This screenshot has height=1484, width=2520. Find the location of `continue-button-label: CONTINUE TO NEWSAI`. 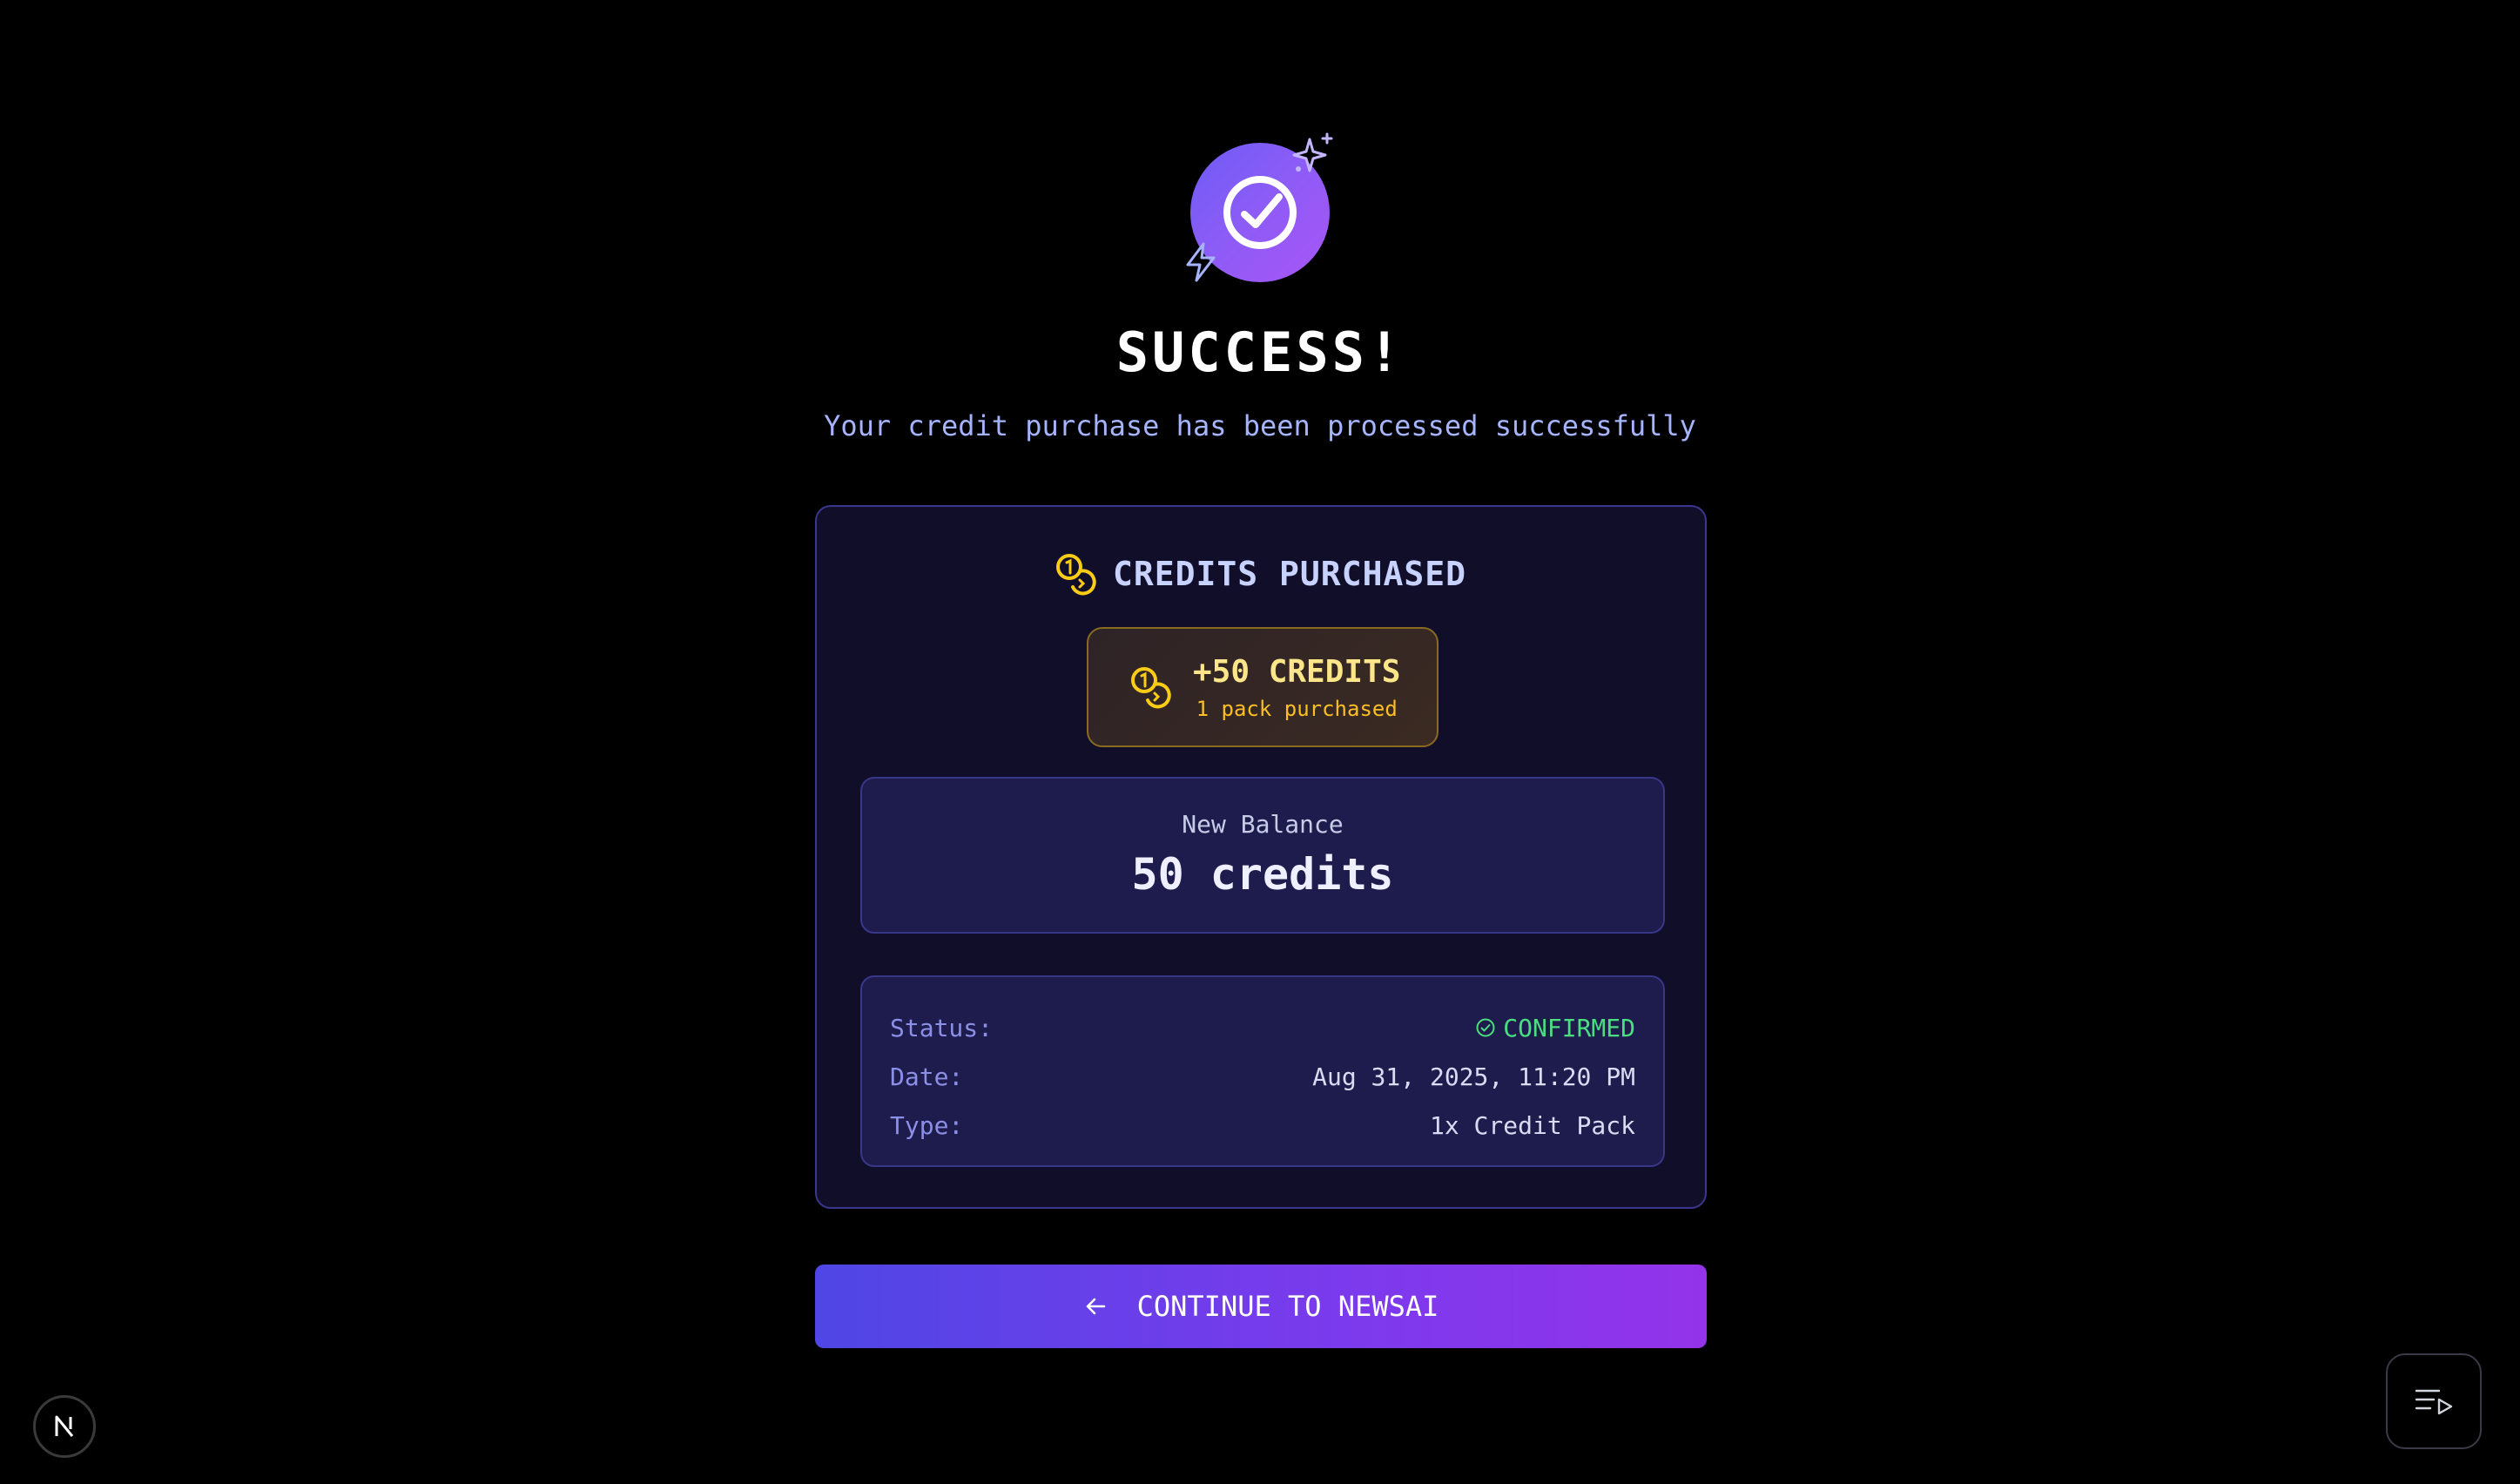

continue-button-label: CONTINUE TO NEWSAI is located at coordinates (1287, 1307).